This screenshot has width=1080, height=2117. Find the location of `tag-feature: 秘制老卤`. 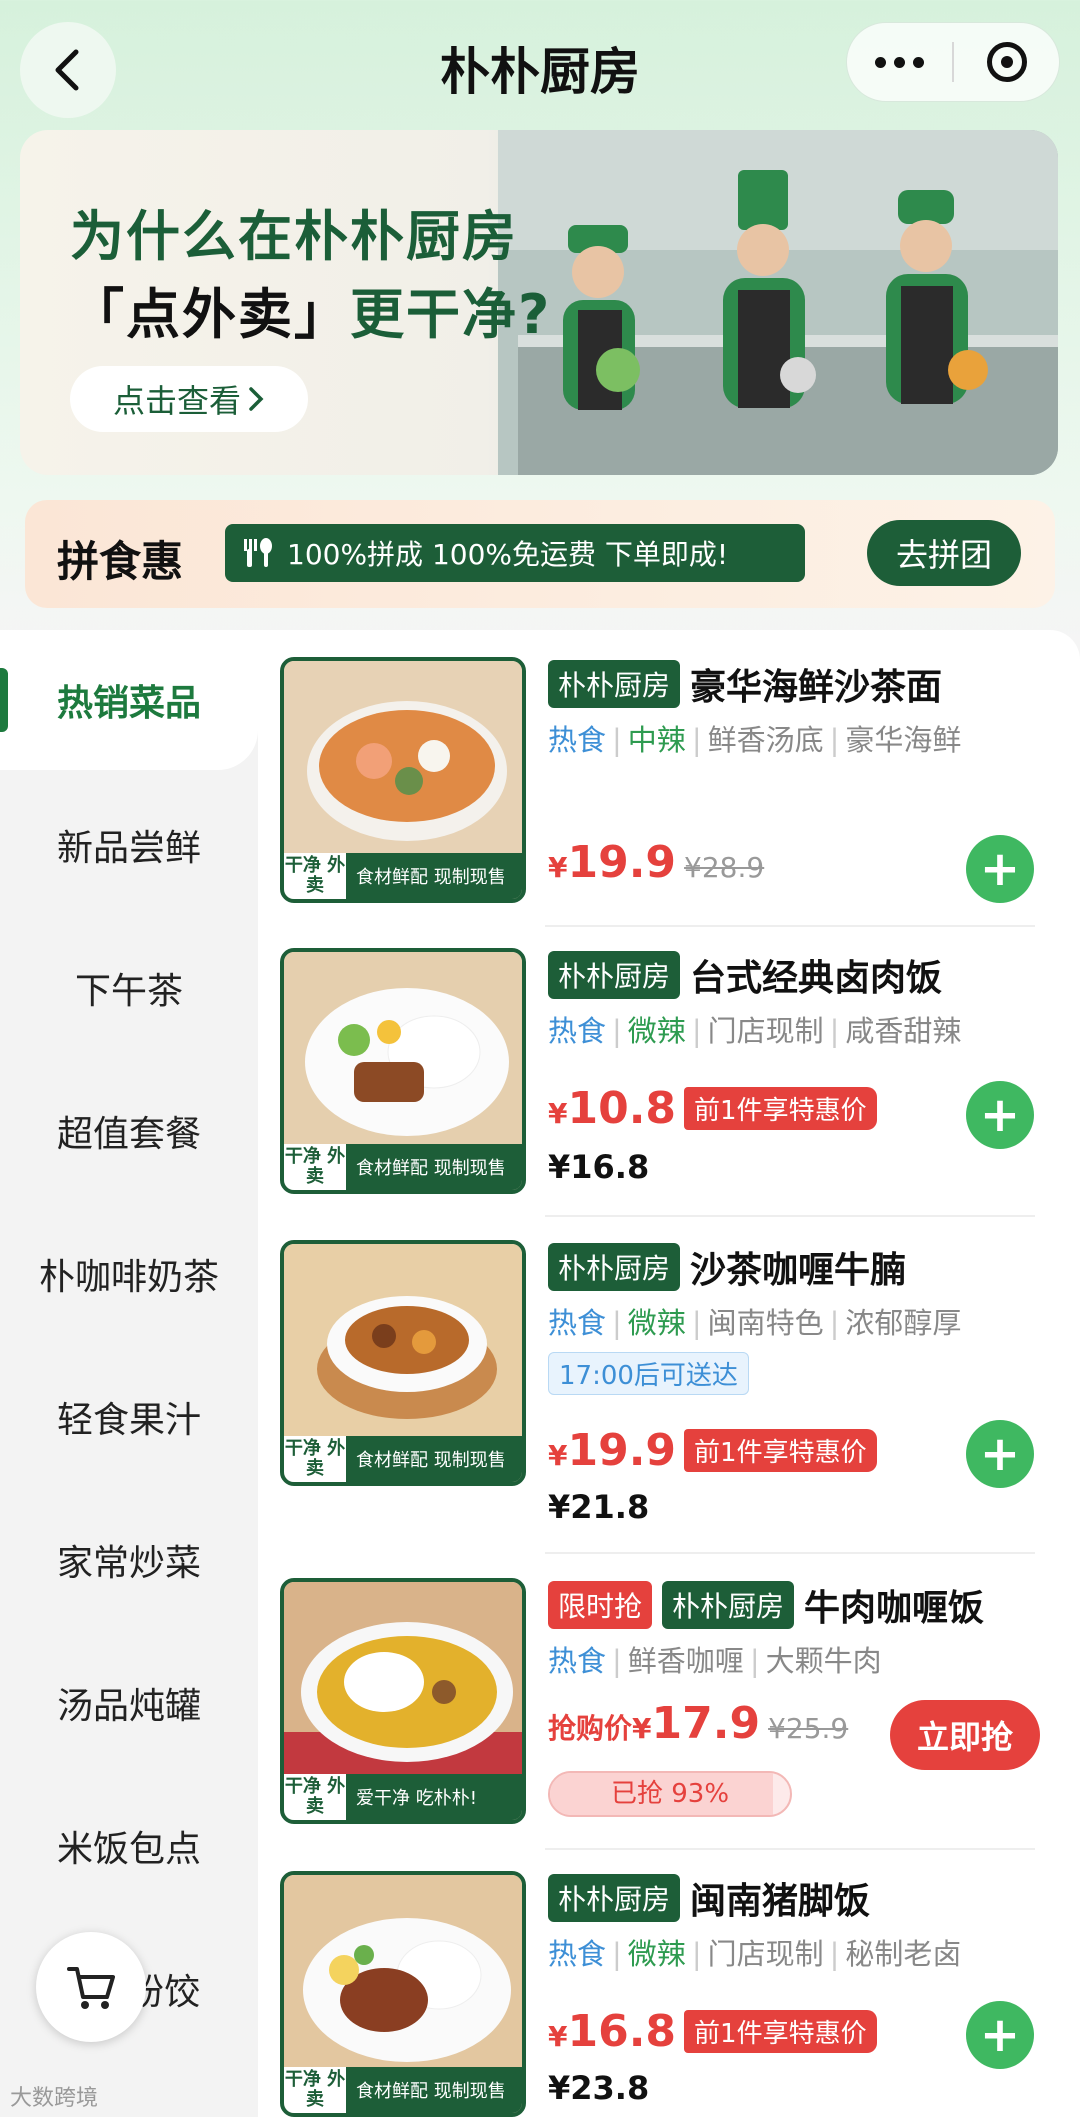

tag-feature: 秘制老卤 is located at coordinates (903, 1954).